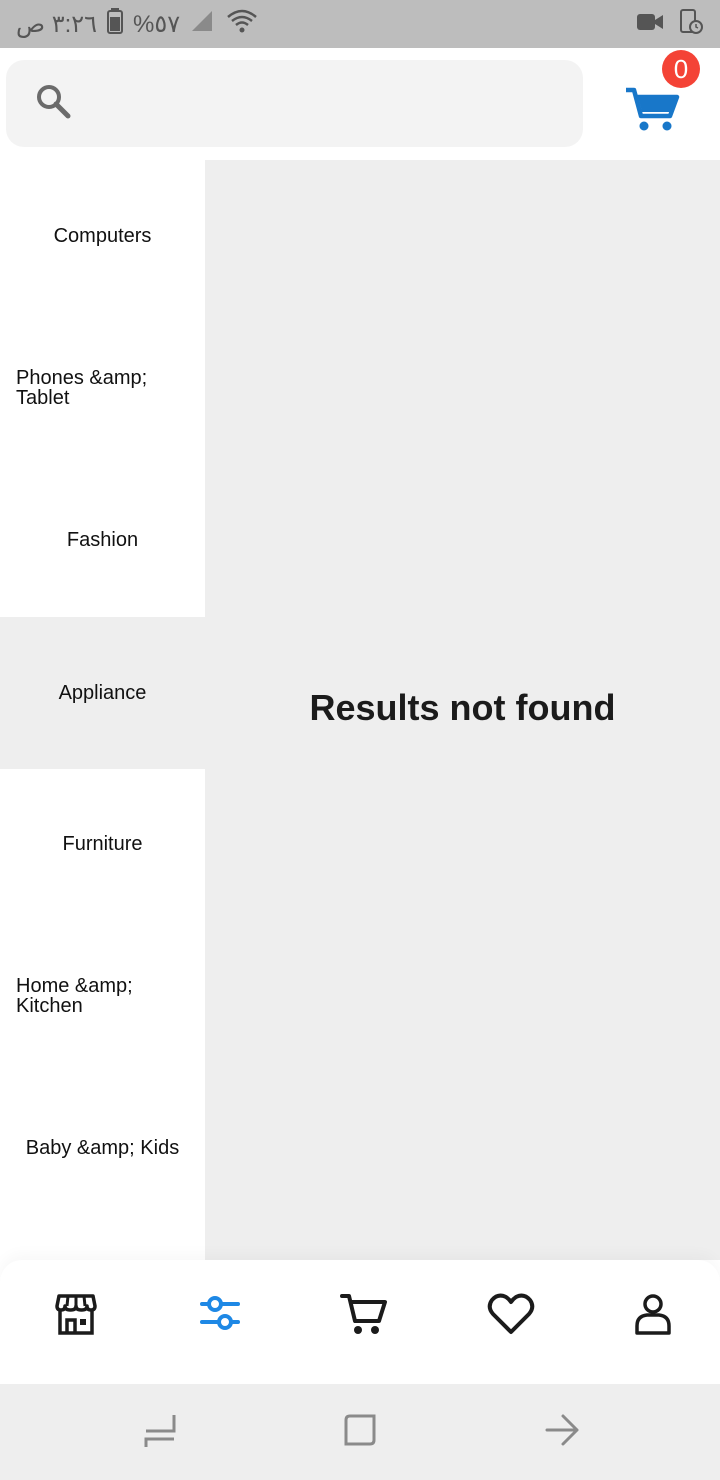 This screenshot has height=1480, width=720. I want to click on search-input, so click(316, 103).